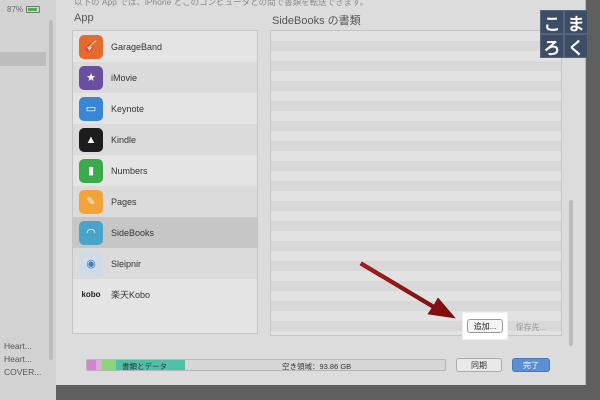 Image resolution: width=600 pixels, height=400 pixels. Describe the element at coordinates (317, 366) in the screenshot. I see `capacity-free-label: 空き領域：93.86 GB` at that location.